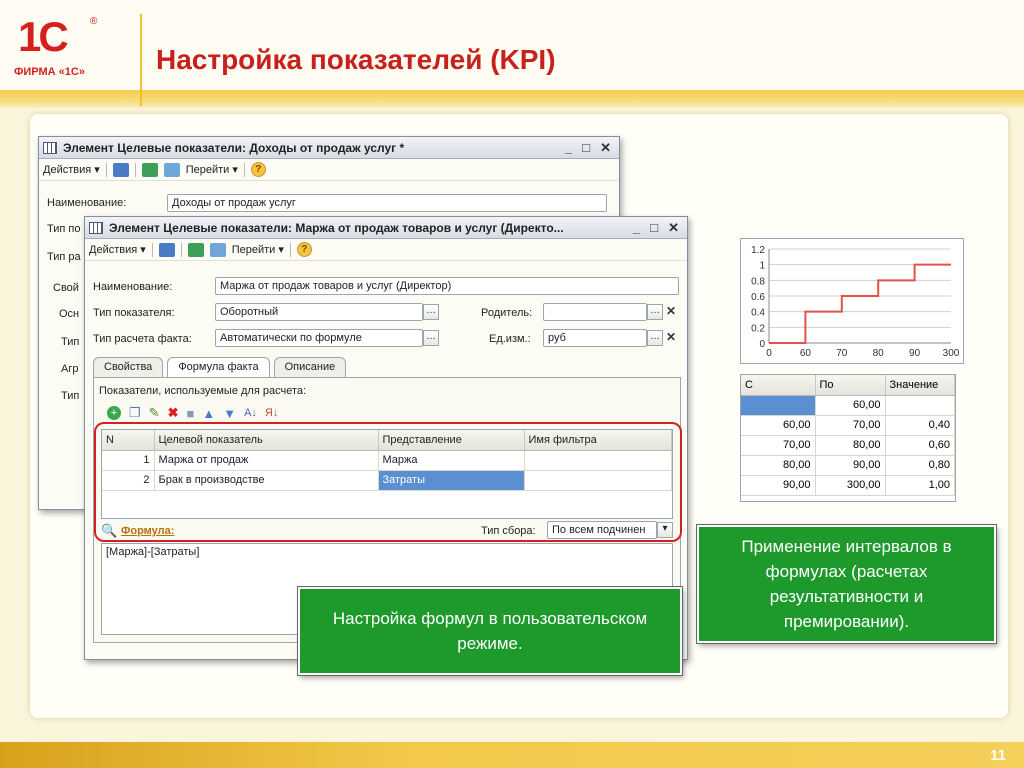  I want to click on company-logo: 1С ® ФИРМА «1С», so click(64, 49).